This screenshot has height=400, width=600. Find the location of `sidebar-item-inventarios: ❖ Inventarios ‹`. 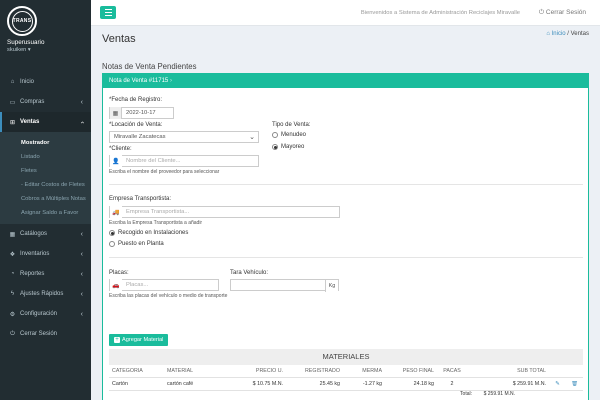

sidebar-item-inventarios: ❖ Inventarios ‹ is located at coordinates (45, 254).